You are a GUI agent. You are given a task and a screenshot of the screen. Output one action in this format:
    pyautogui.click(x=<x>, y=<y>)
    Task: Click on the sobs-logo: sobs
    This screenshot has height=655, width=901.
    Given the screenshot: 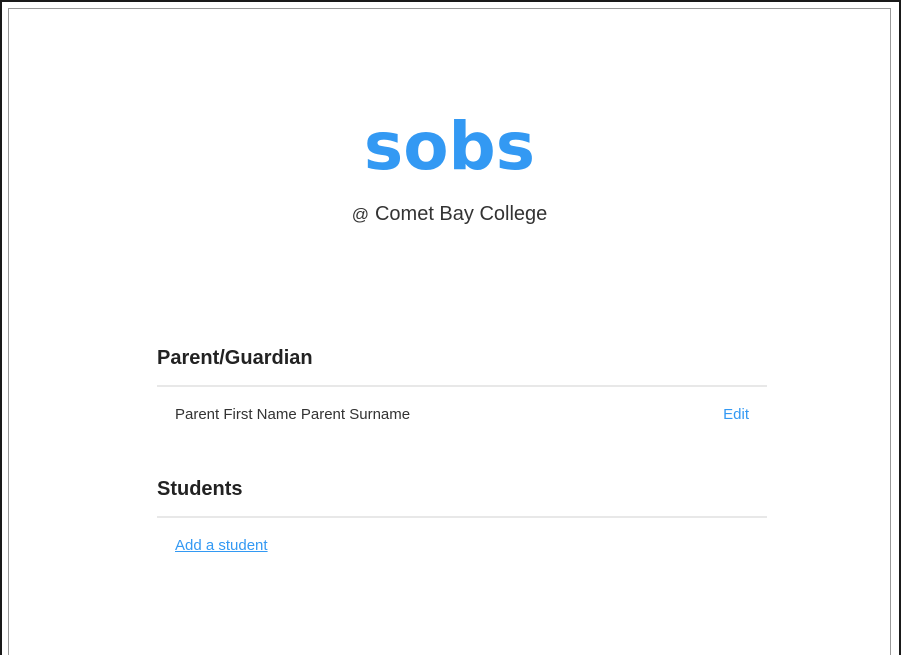 What is the action you would take?
    pyautogui.click(x=449, y=146)
    